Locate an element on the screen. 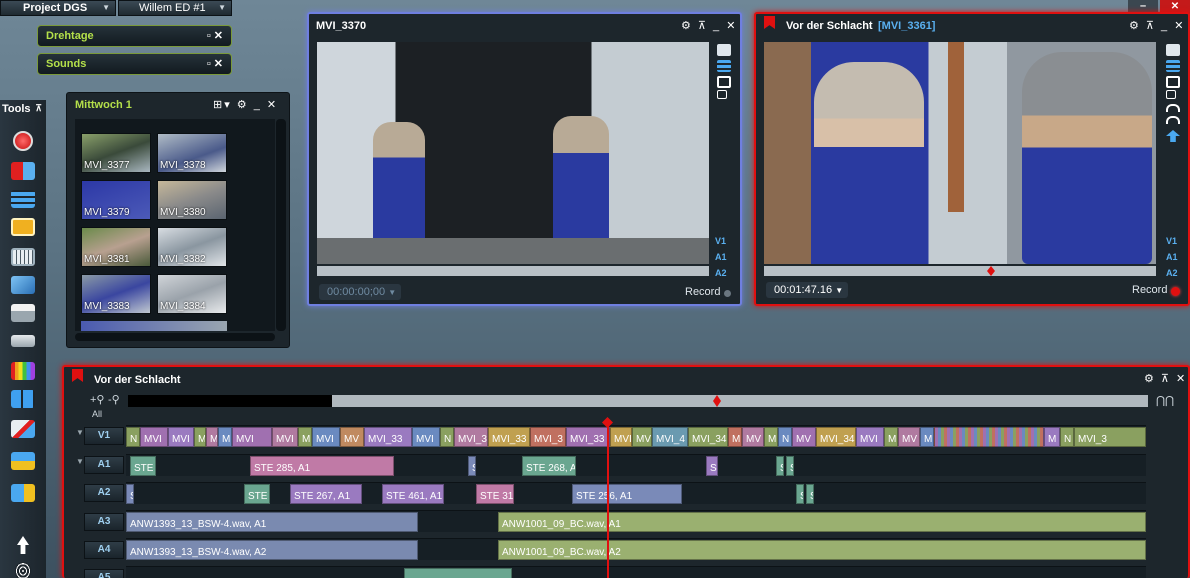 The width and height of the screenshot is (1190, 578). loop-toggle-icon: ⋂⋂ is located at coordinates (1165, 400).